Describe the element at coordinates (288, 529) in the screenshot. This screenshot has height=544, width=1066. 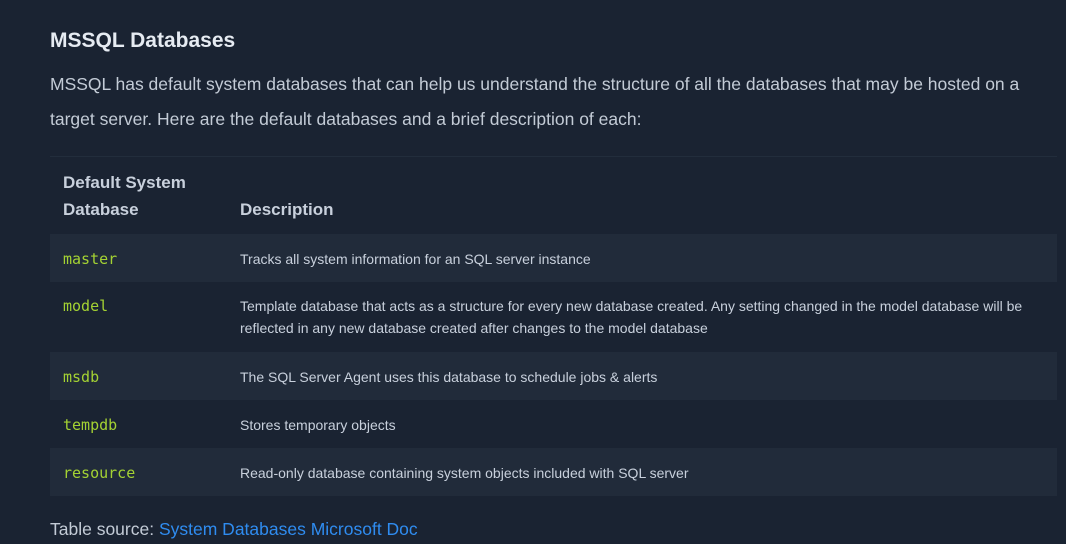
I see `source-link: System Databases Microsoft Doc` at that location.